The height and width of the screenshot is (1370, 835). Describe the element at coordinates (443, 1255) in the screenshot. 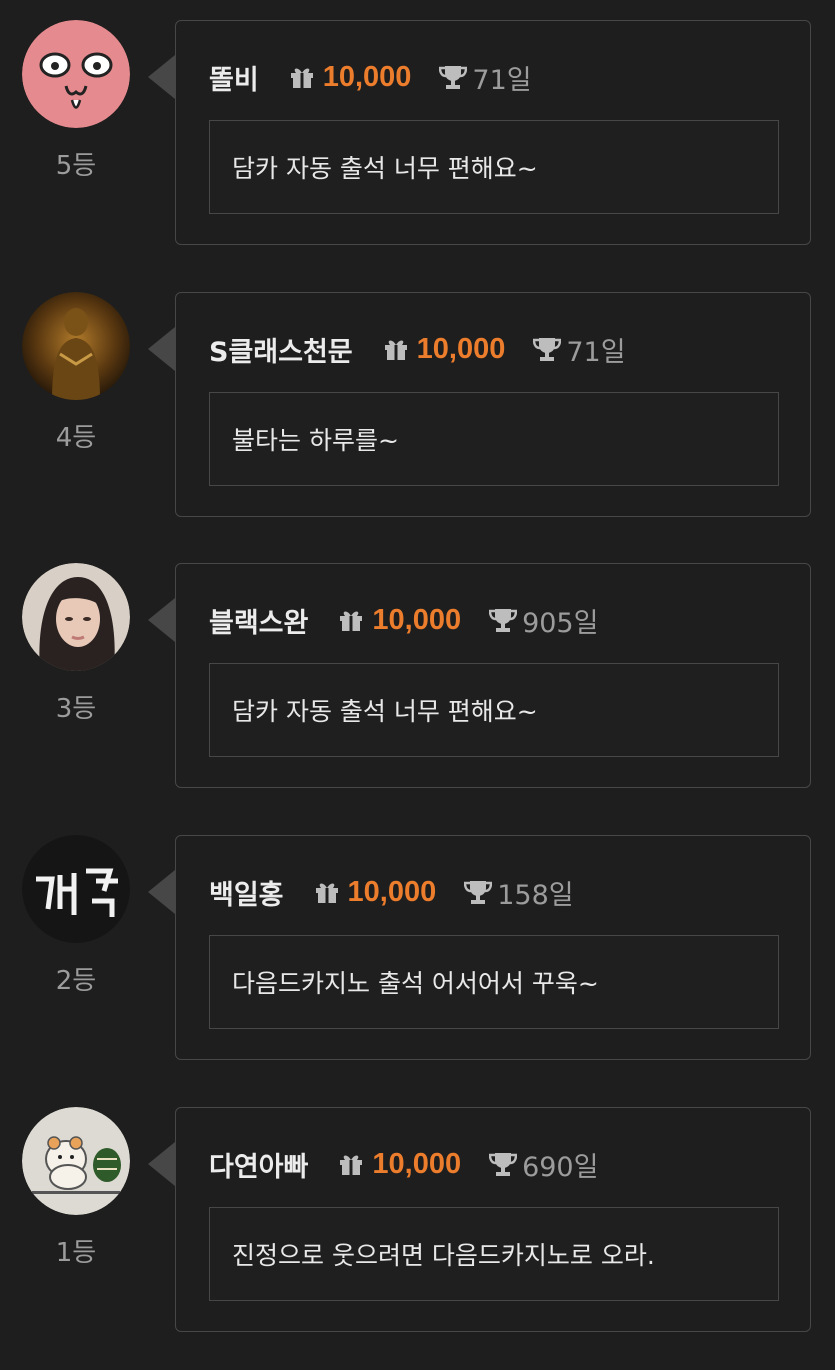

I see `message-text: 진정으로 웃으려면 다음드카지노로 오라.` at that location.